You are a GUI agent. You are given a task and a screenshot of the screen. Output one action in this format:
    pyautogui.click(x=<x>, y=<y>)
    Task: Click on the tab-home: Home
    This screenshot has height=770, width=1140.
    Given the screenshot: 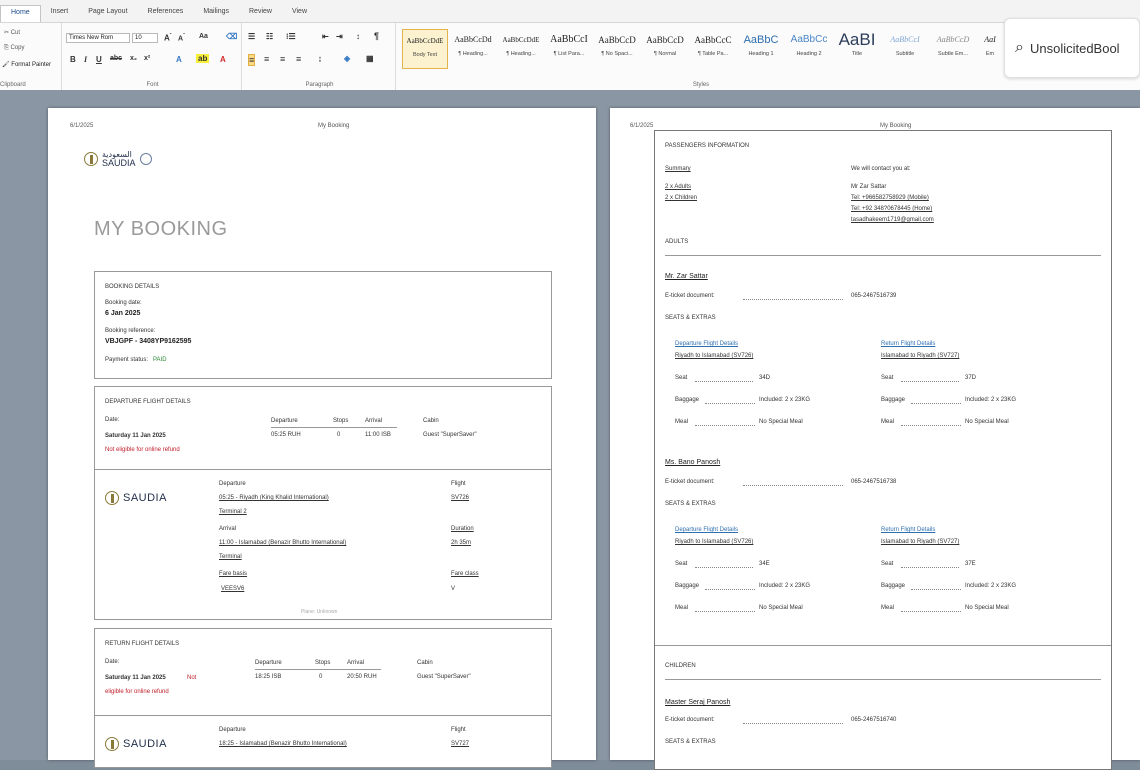 What is the action you would take?
    pyautogui.click(x=20, y=13)
    